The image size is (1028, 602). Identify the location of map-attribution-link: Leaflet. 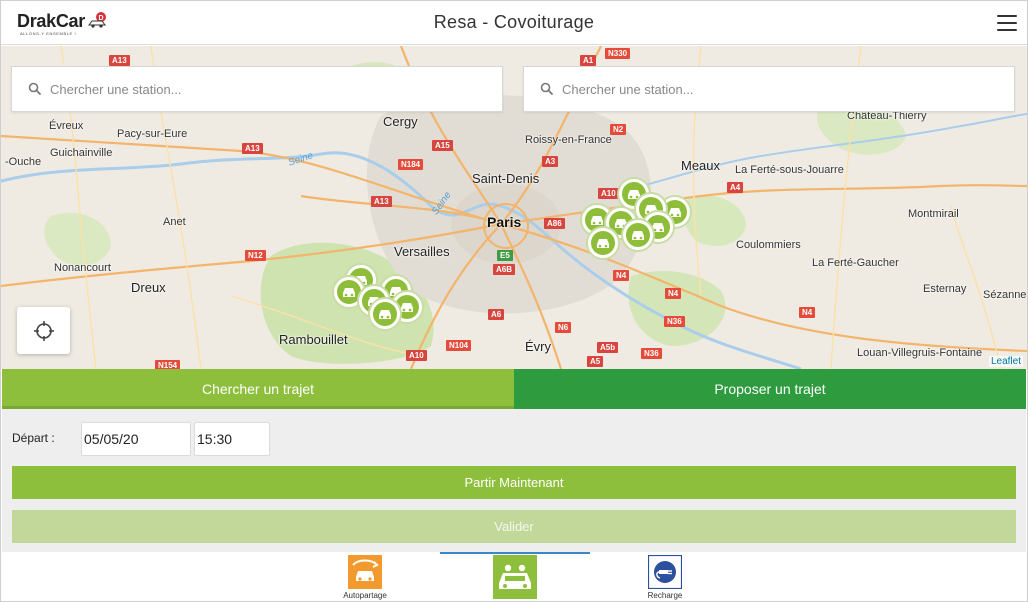
(1005, 361).